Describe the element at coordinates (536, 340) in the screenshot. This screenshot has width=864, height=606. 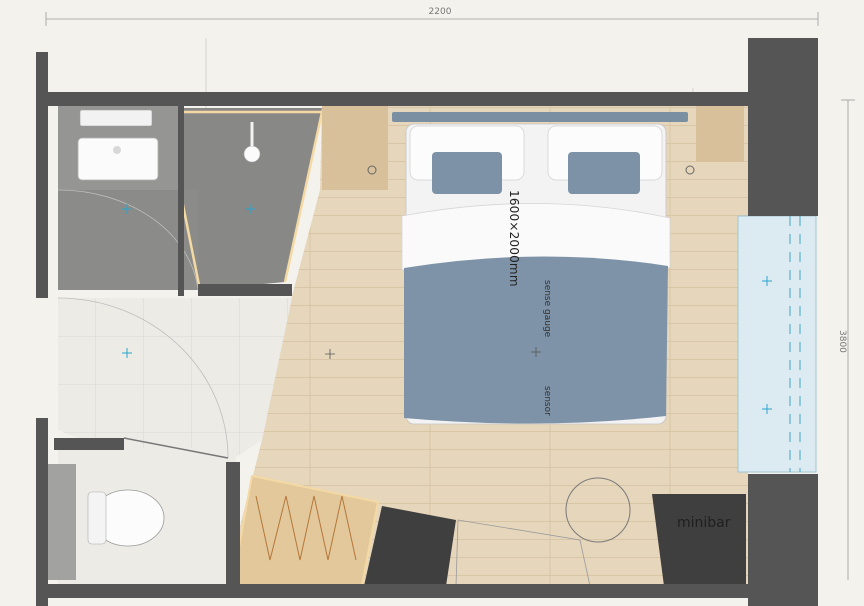
I see `duvet` at that location.